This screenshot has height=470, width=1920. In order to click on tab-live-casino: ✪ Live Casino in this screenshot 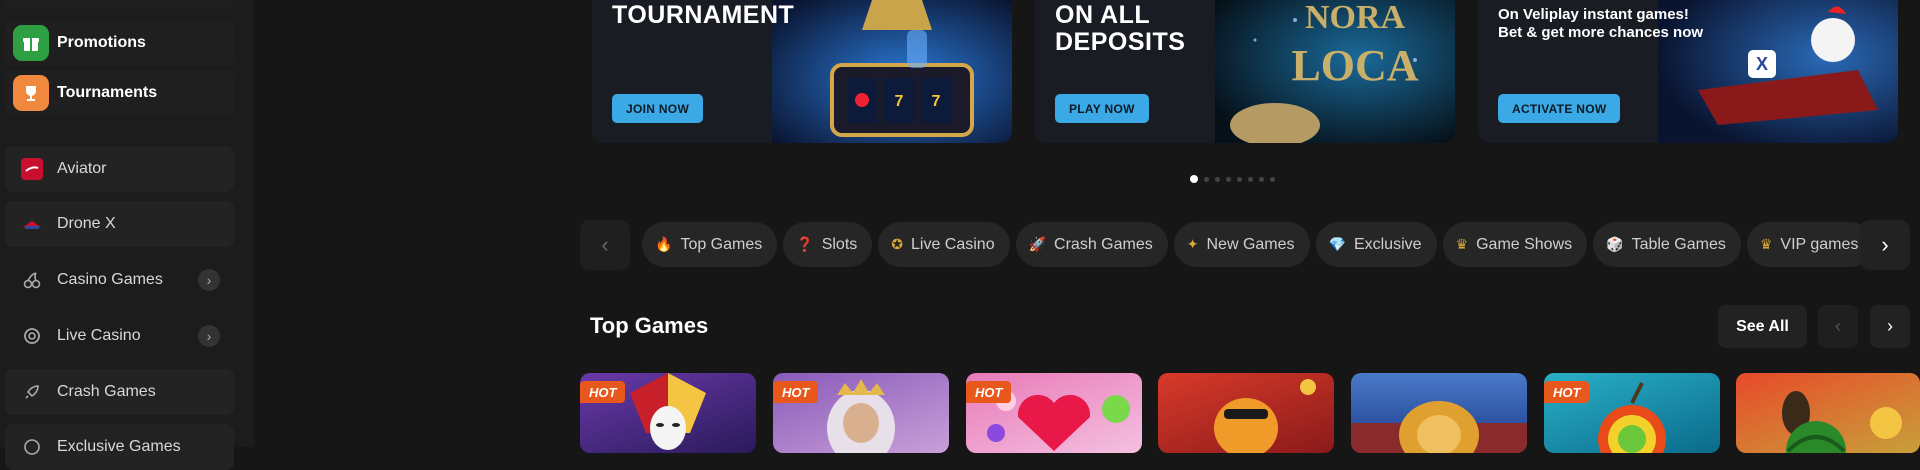, I will do `click(944, 244)`.